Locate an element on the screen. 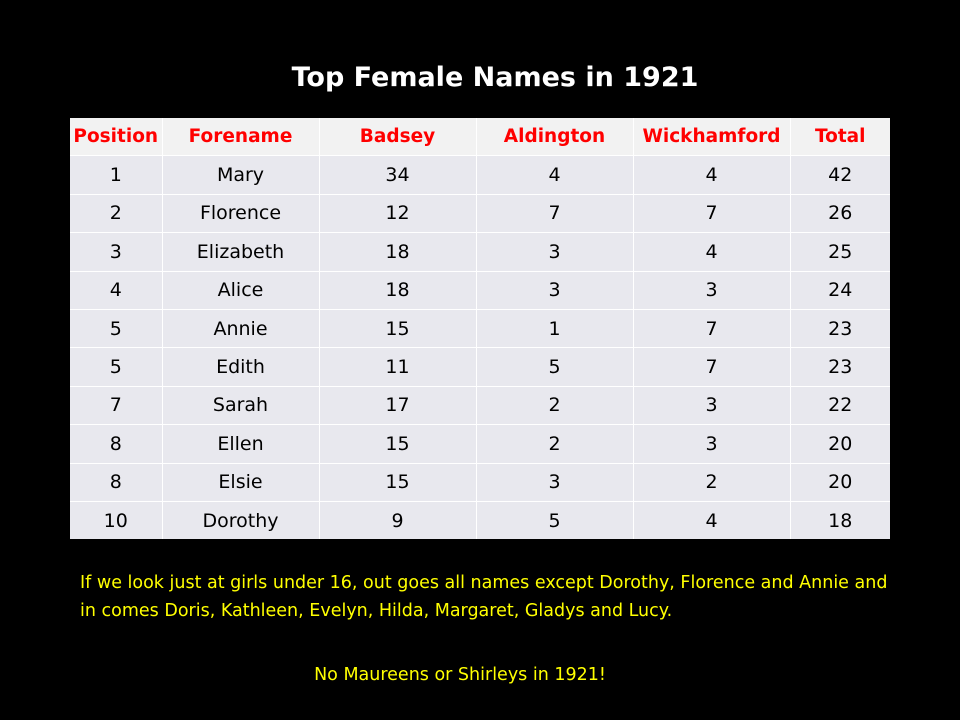 Image resolution: width=960 pixels, height=720 pixels. cell-total: 26 is located at coordinates (840, 214).